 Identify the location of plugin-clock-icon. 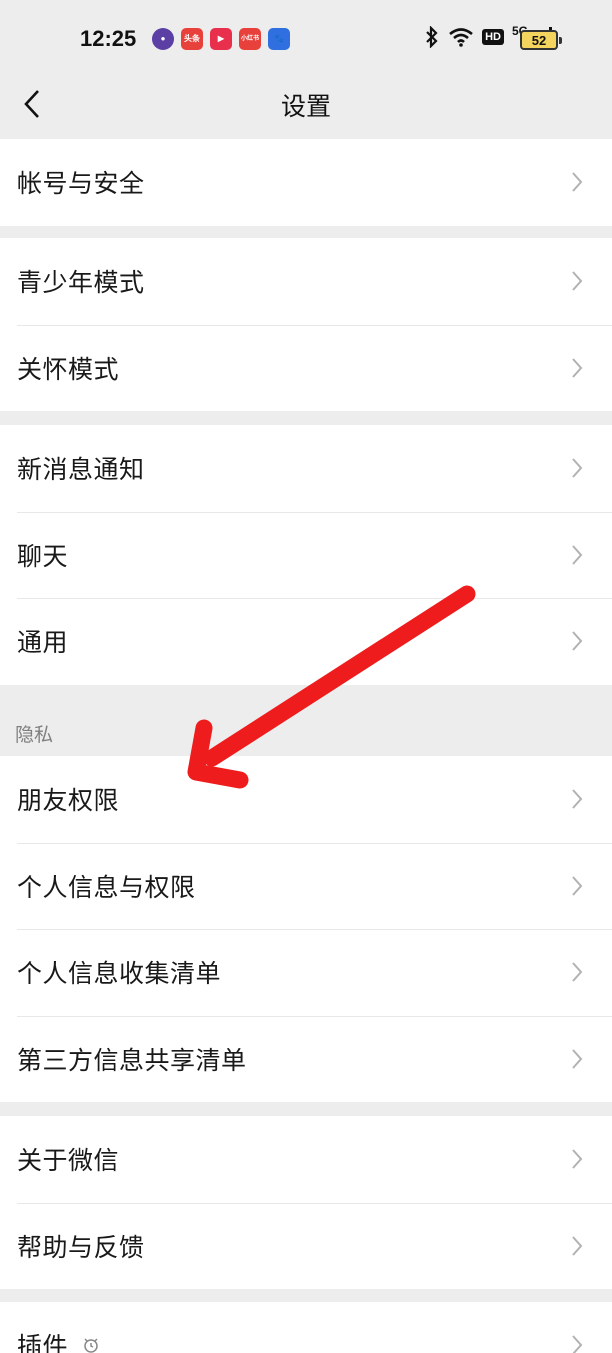
(91, 1345).